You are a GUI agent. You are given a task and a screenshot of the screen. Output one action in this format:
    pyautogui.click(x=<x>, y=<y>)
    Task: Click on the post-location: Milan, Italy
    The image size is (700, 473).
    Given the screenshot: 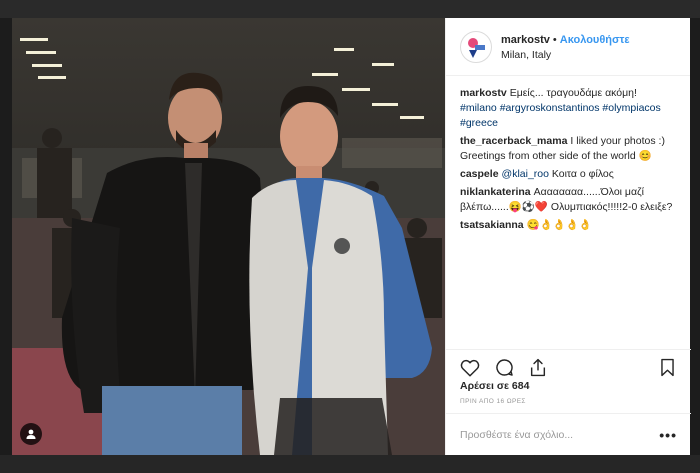 What is the action you would take?
    pyautogui.click(x=565, y=55)
    